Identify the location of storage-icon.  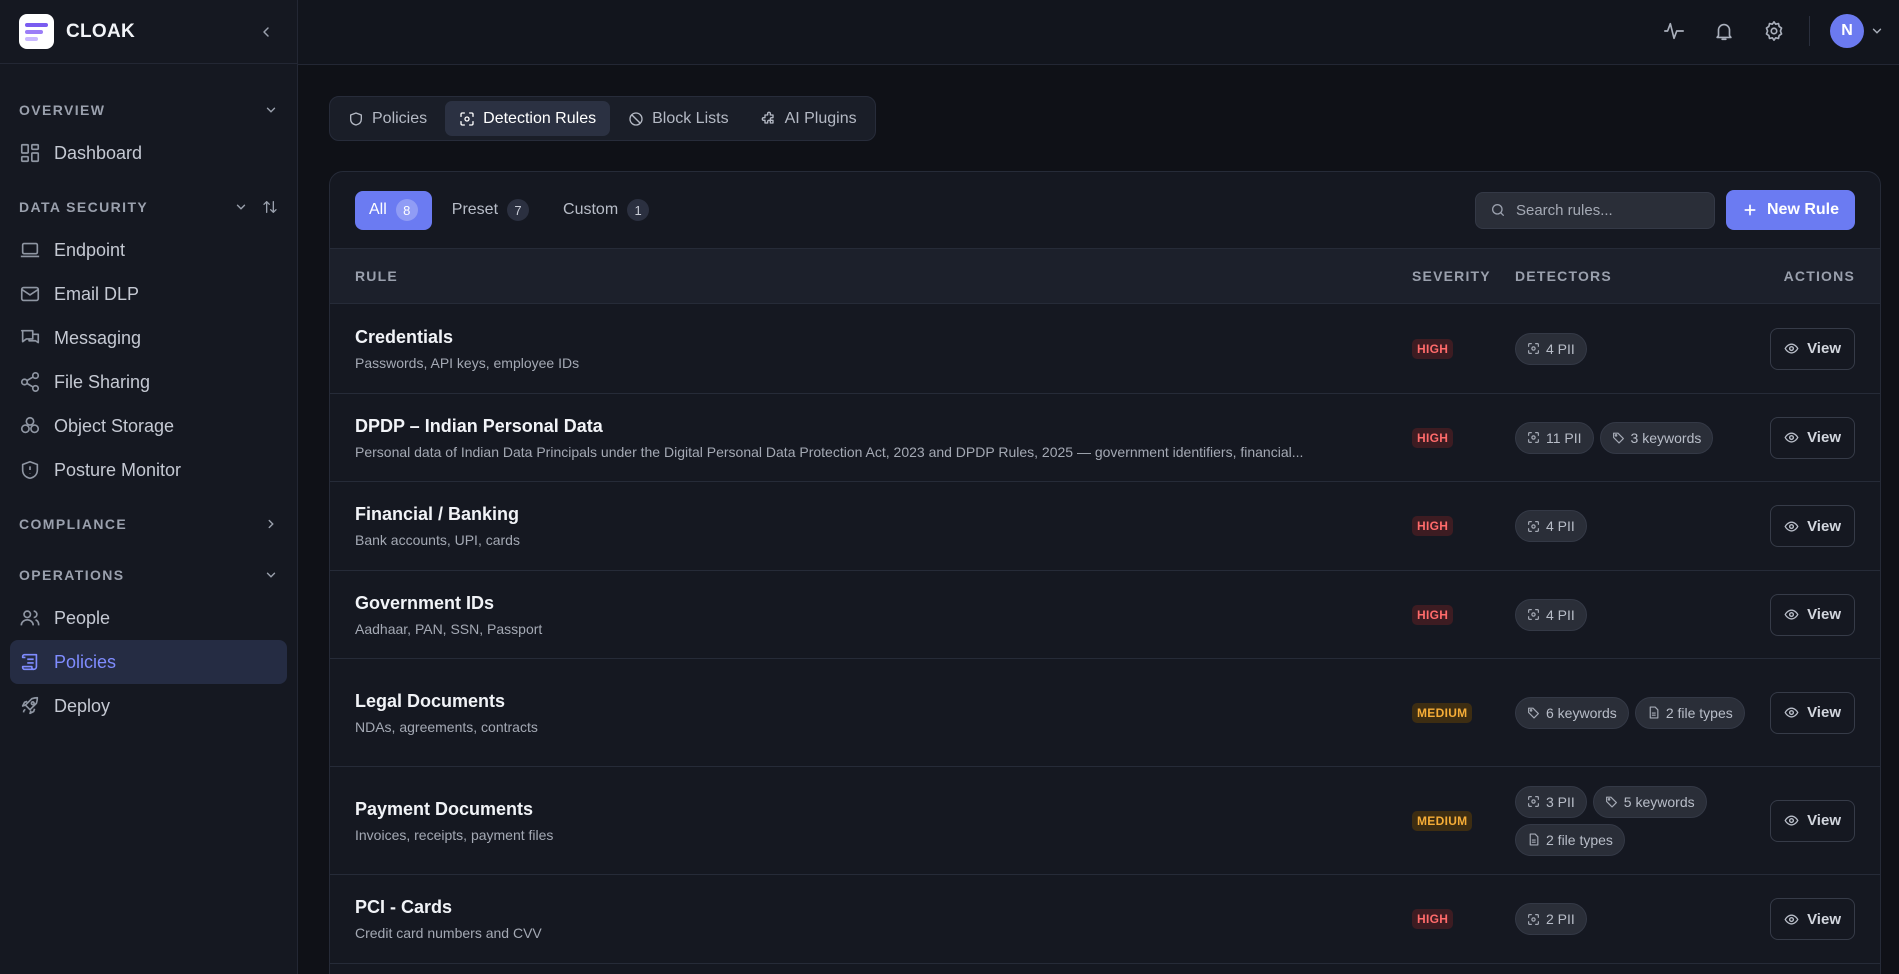
(30, 425).